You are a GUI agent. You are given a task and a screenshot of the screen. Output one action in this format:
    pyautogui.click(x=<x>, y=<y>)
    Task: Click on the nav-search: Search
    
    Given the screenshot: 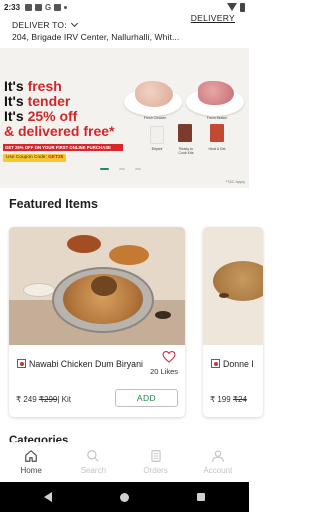 What is the action you would take?
    pyautogui.click(x=93, y=462)
    